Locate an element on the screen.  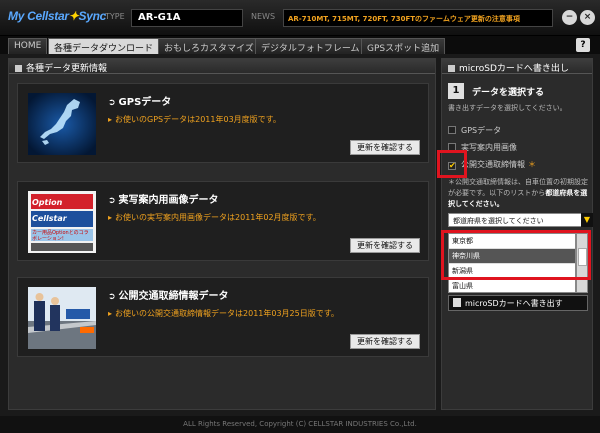
logo-suffix: Sync is located at coordinates (92, 16).